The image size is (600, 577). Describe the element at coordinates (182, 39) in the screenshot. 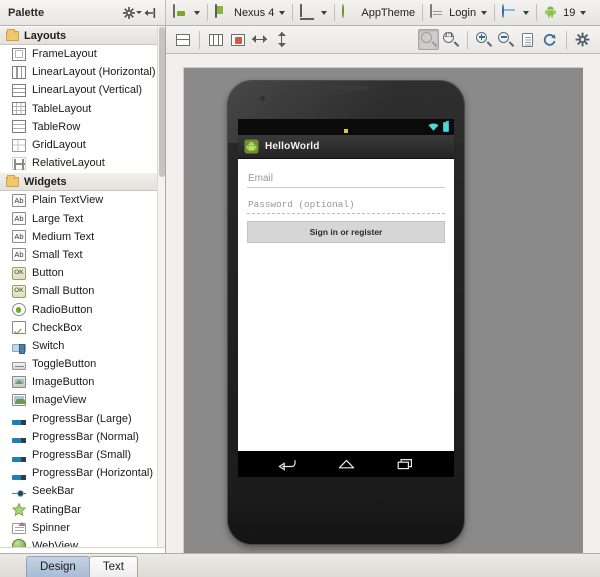

I see `rows-icon` at that location.